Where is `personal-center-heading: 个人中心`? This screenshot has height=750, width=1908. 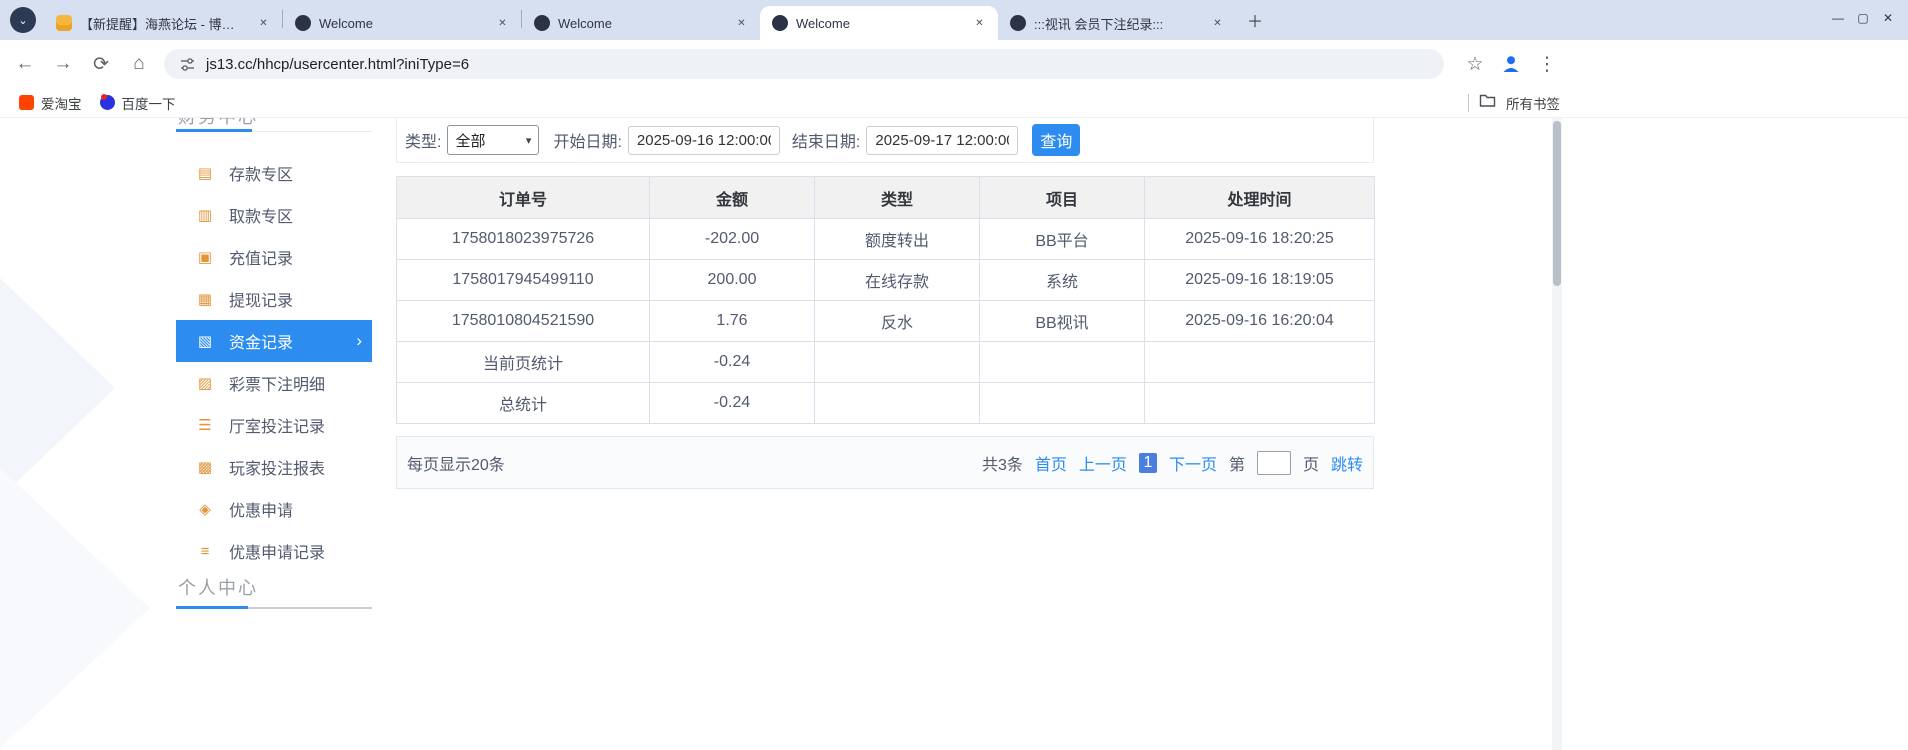
personal-center-heading: 个人中心 is located at coordinates (218, 587).